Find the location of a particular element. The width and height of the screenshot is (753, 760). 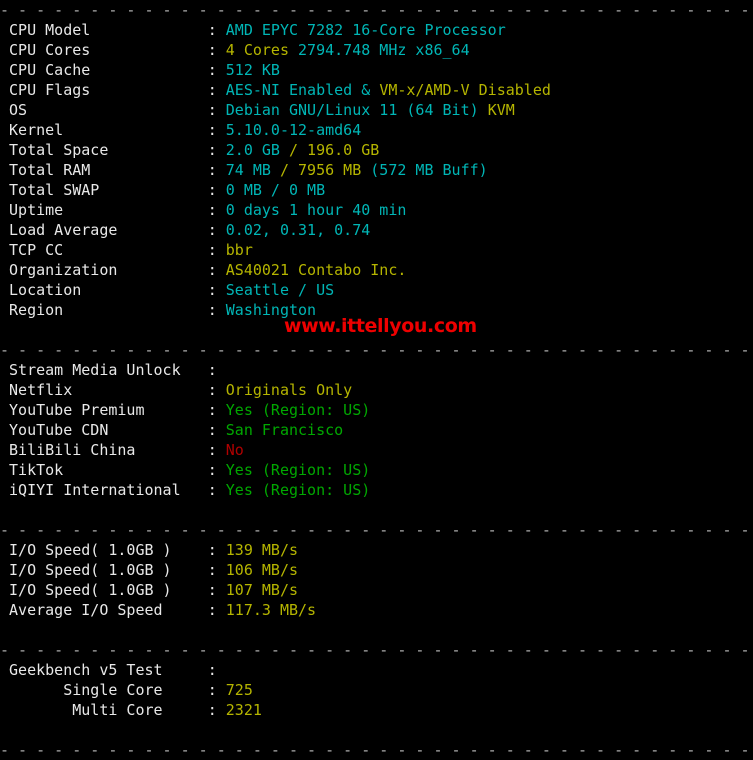

row-value-segment: AMD EPYC 7282 16-Core Processor is located at coordinates (365, 30).